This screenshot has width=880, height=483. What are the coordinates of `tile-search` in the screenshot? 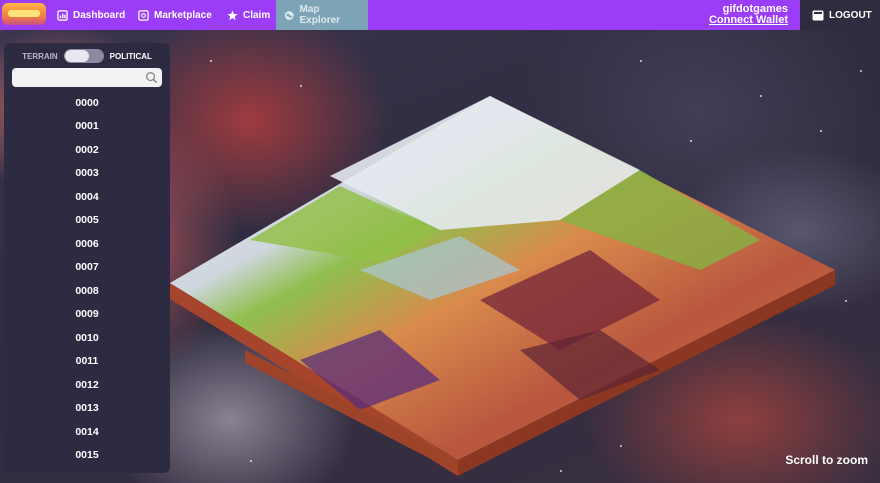 It's located at (87, 79).